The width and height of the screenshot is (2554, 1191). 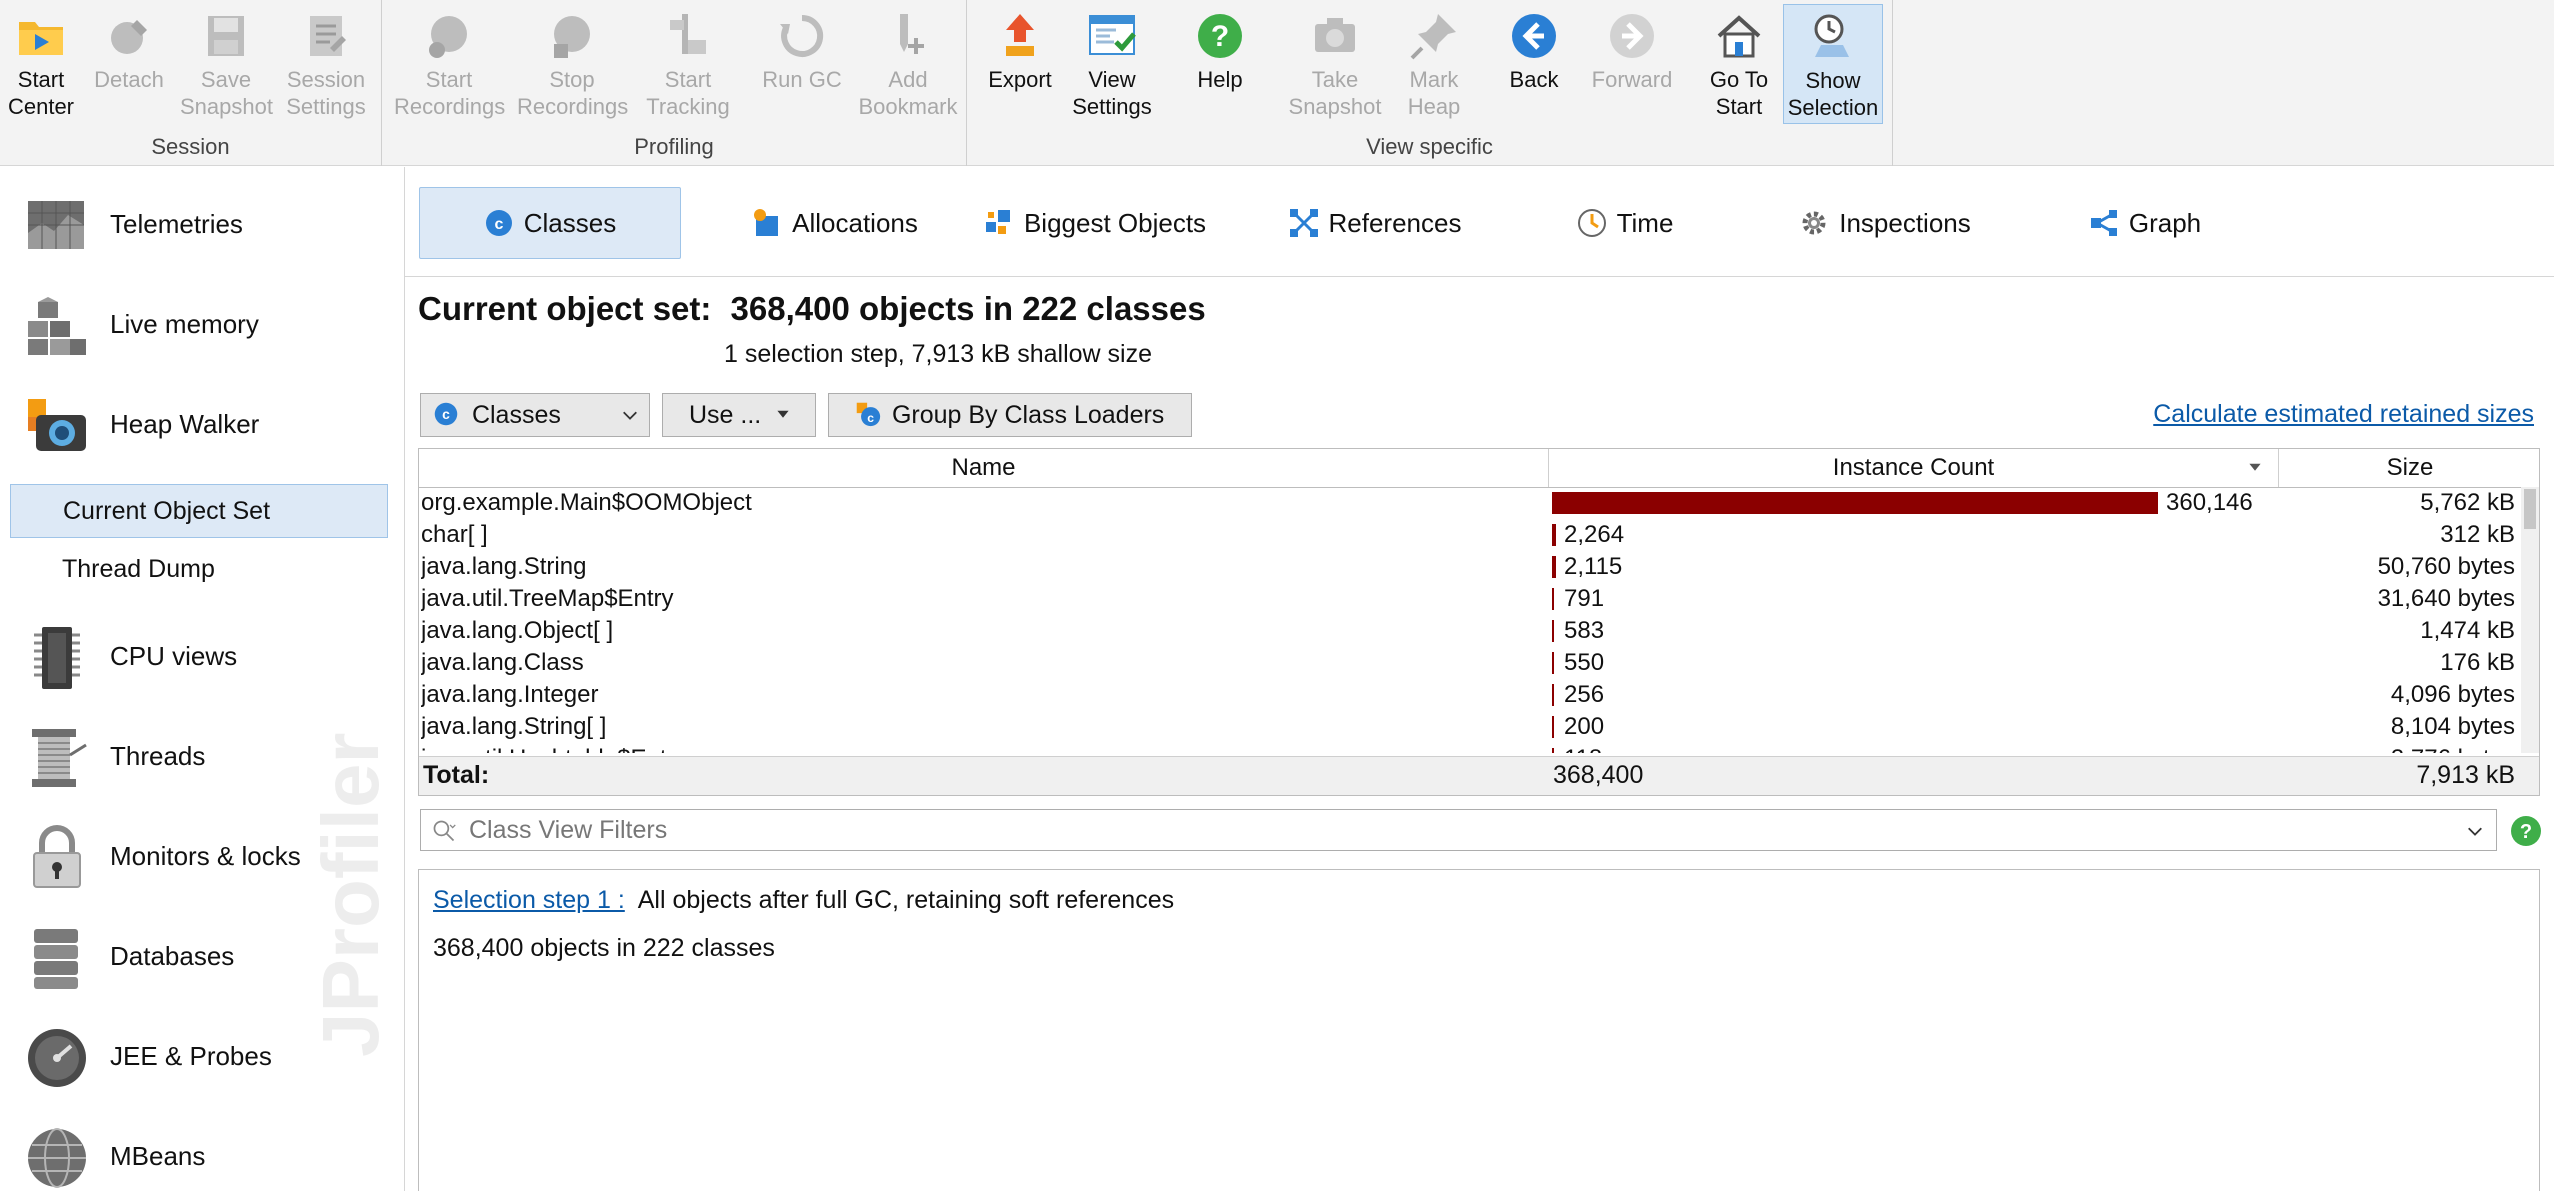 I want to click on start-tracking-button: Start Tracking, so click(x=688, y=64).